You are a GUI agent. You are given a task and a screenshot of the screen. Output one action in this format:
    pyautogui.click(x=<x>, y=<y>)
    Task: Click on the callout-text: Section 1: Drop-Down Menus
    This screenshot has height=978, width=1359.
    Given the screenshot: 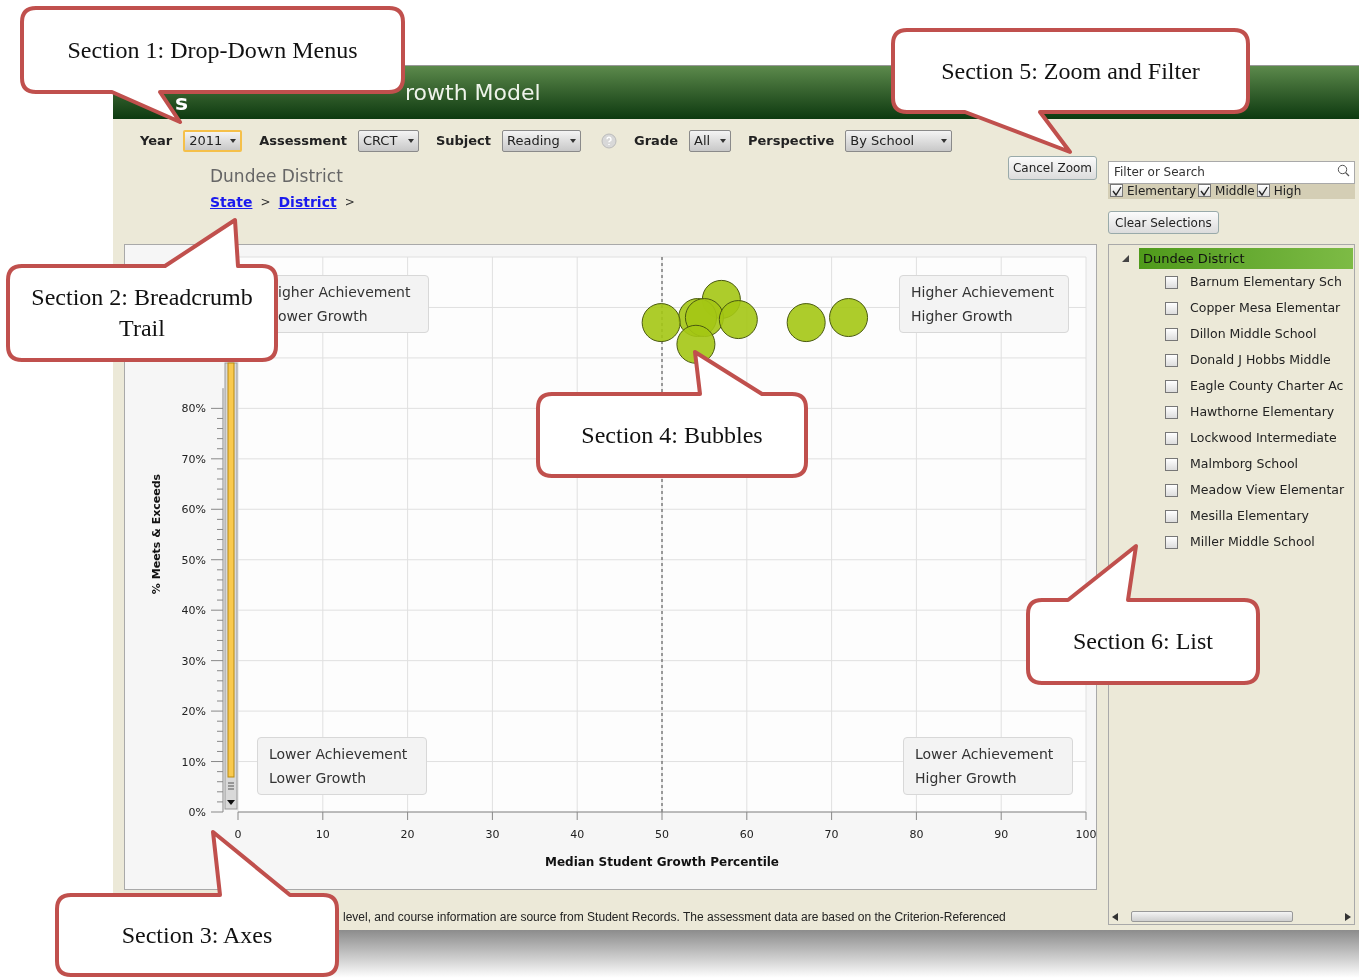 What is the action you would take?
    pyautogui.click(x=212, y=50)
    